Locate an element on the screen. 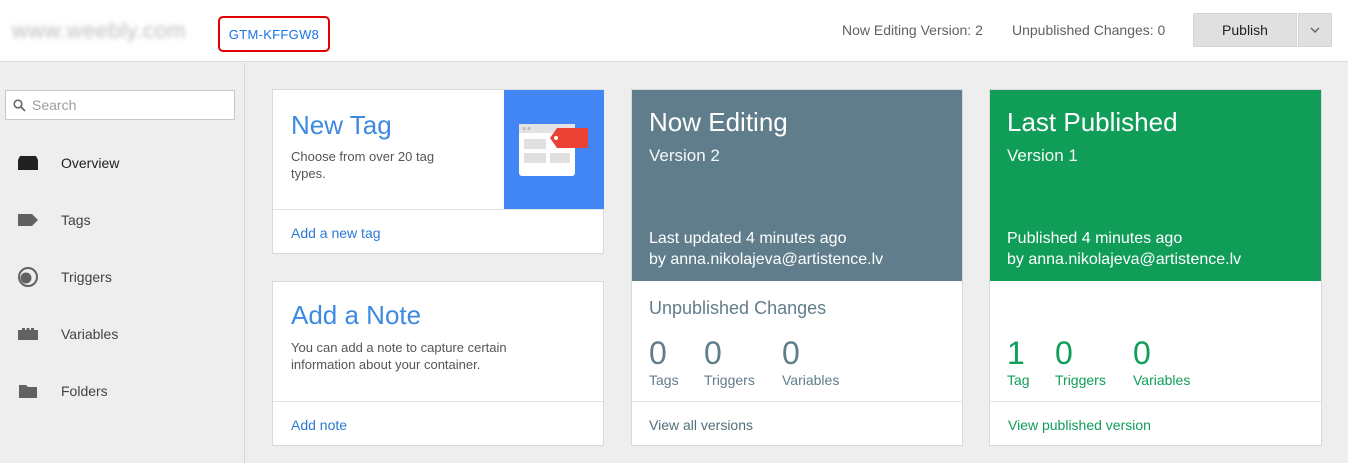 This screenshot has width=1348, height=463. stat-label: Tag is located at coordinates (1018, 380).